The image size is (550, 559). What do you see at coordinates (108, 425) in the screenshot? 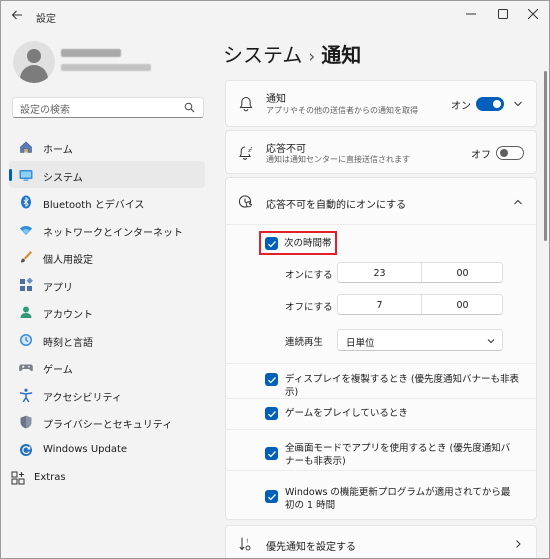
I see `sidebar-item-label: プライバシーとセキュリティ` at bounding box center [108, 425].